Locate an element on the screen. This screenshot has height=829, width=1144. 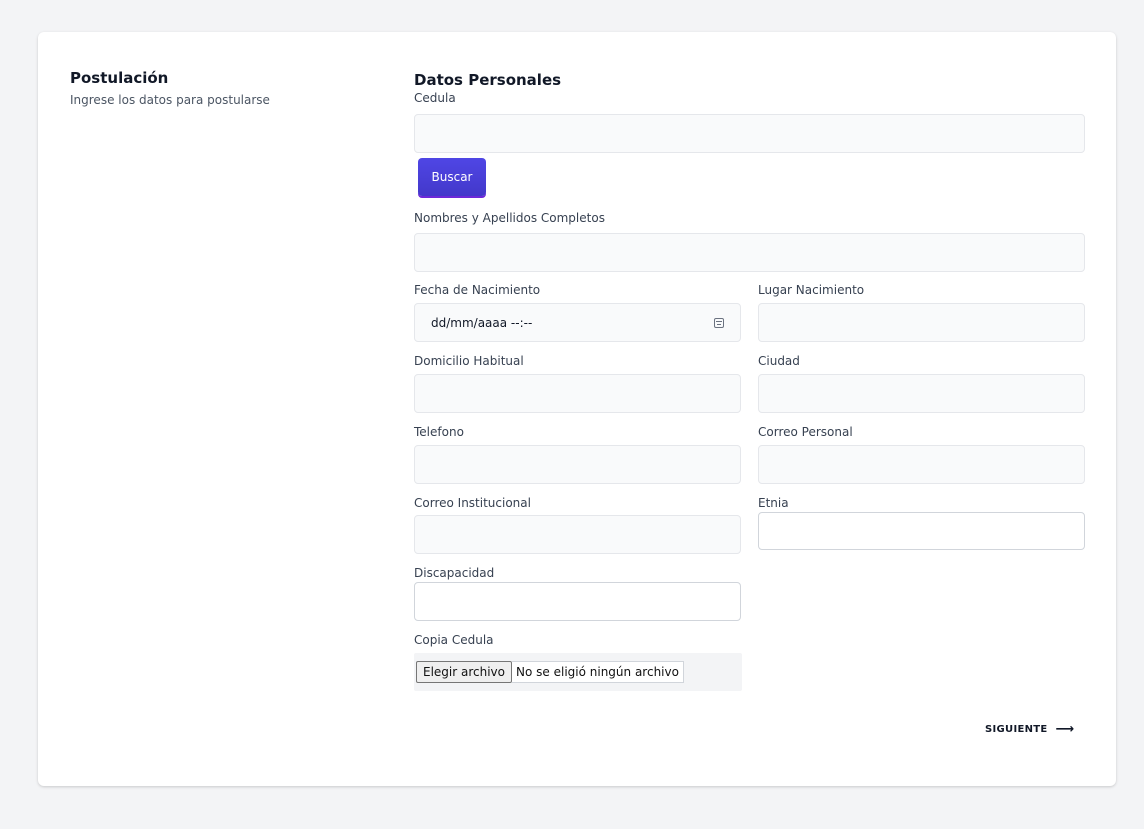
etnia-input is located at coordinates (921, 531).